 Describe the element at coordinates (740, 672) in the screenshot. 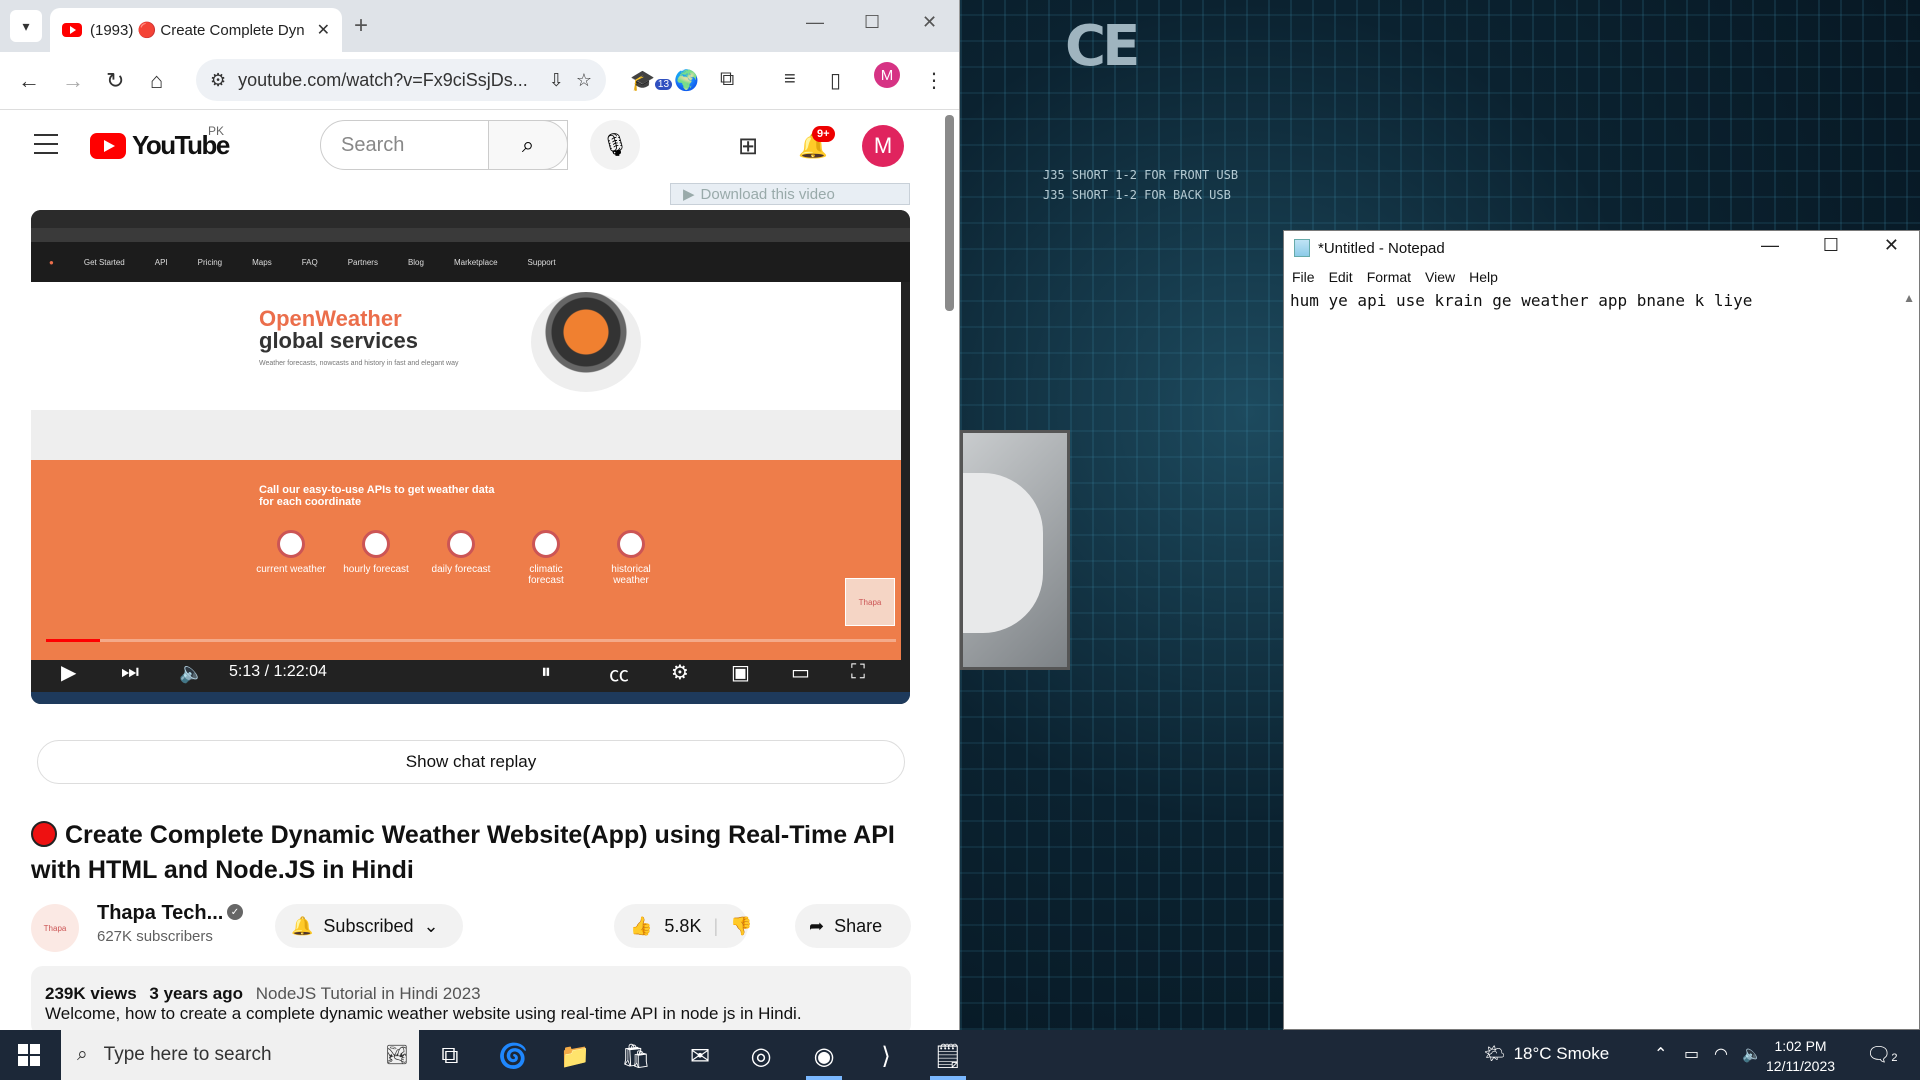

I see `miniplayer-icon: ▣` at that location.